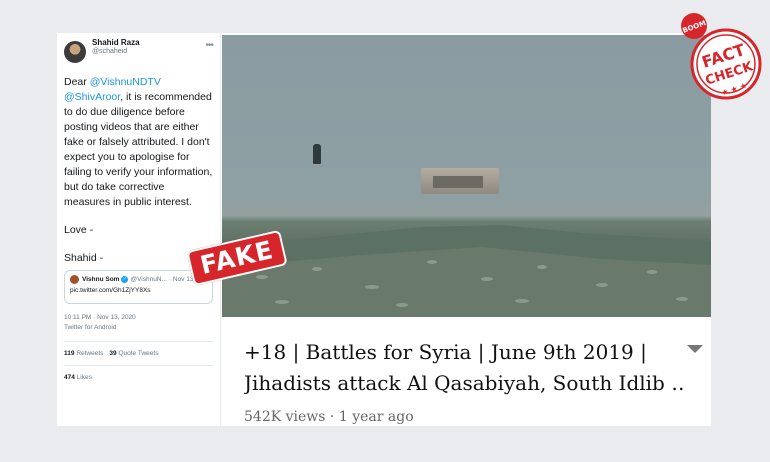  I want to click on tweet-source: Twitter for Android, so click(138, 328).